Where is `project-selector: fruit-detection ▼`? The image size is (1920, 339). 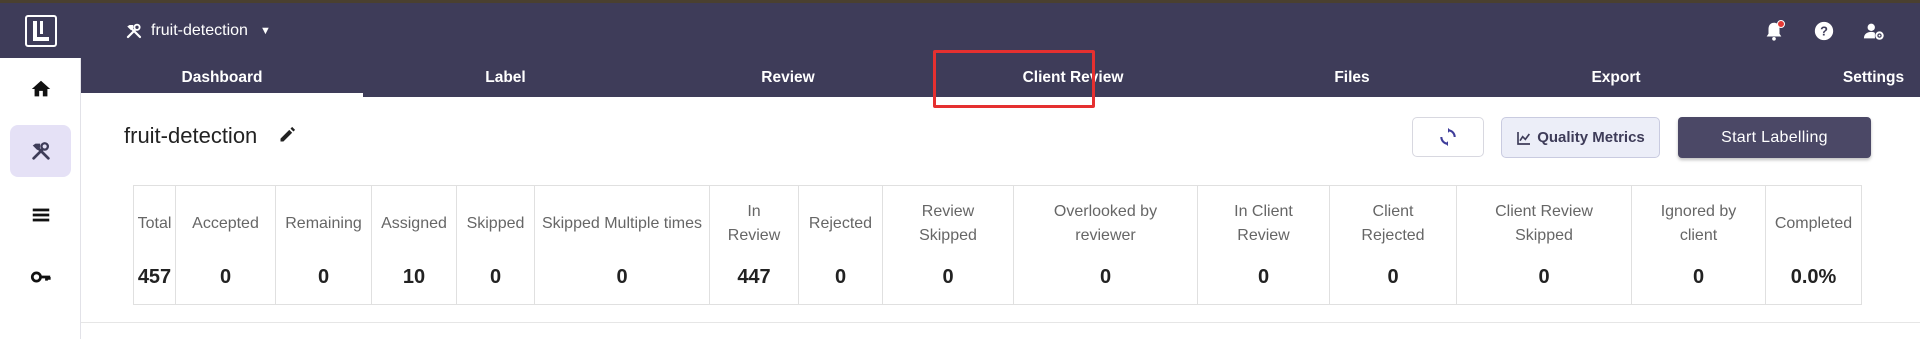 project-selector: fruit-detection ▼ is located at coordinates (198, 30).